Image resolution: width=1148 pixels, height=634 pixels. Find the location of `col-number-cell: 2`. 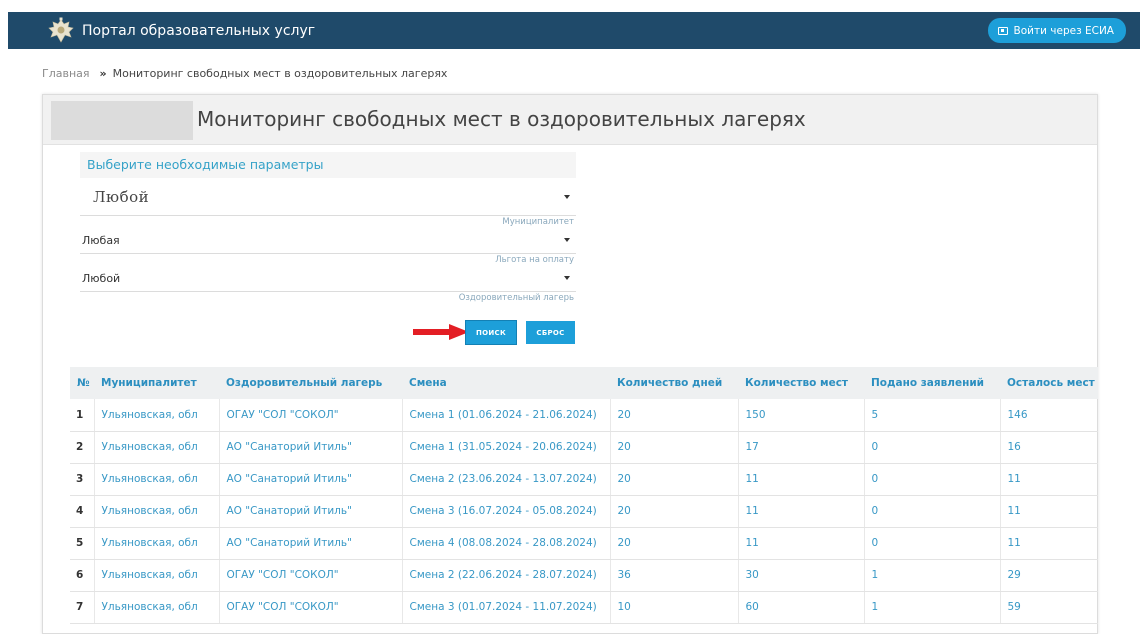

col-number-cell: 2 is located at coordinates (82, 447).